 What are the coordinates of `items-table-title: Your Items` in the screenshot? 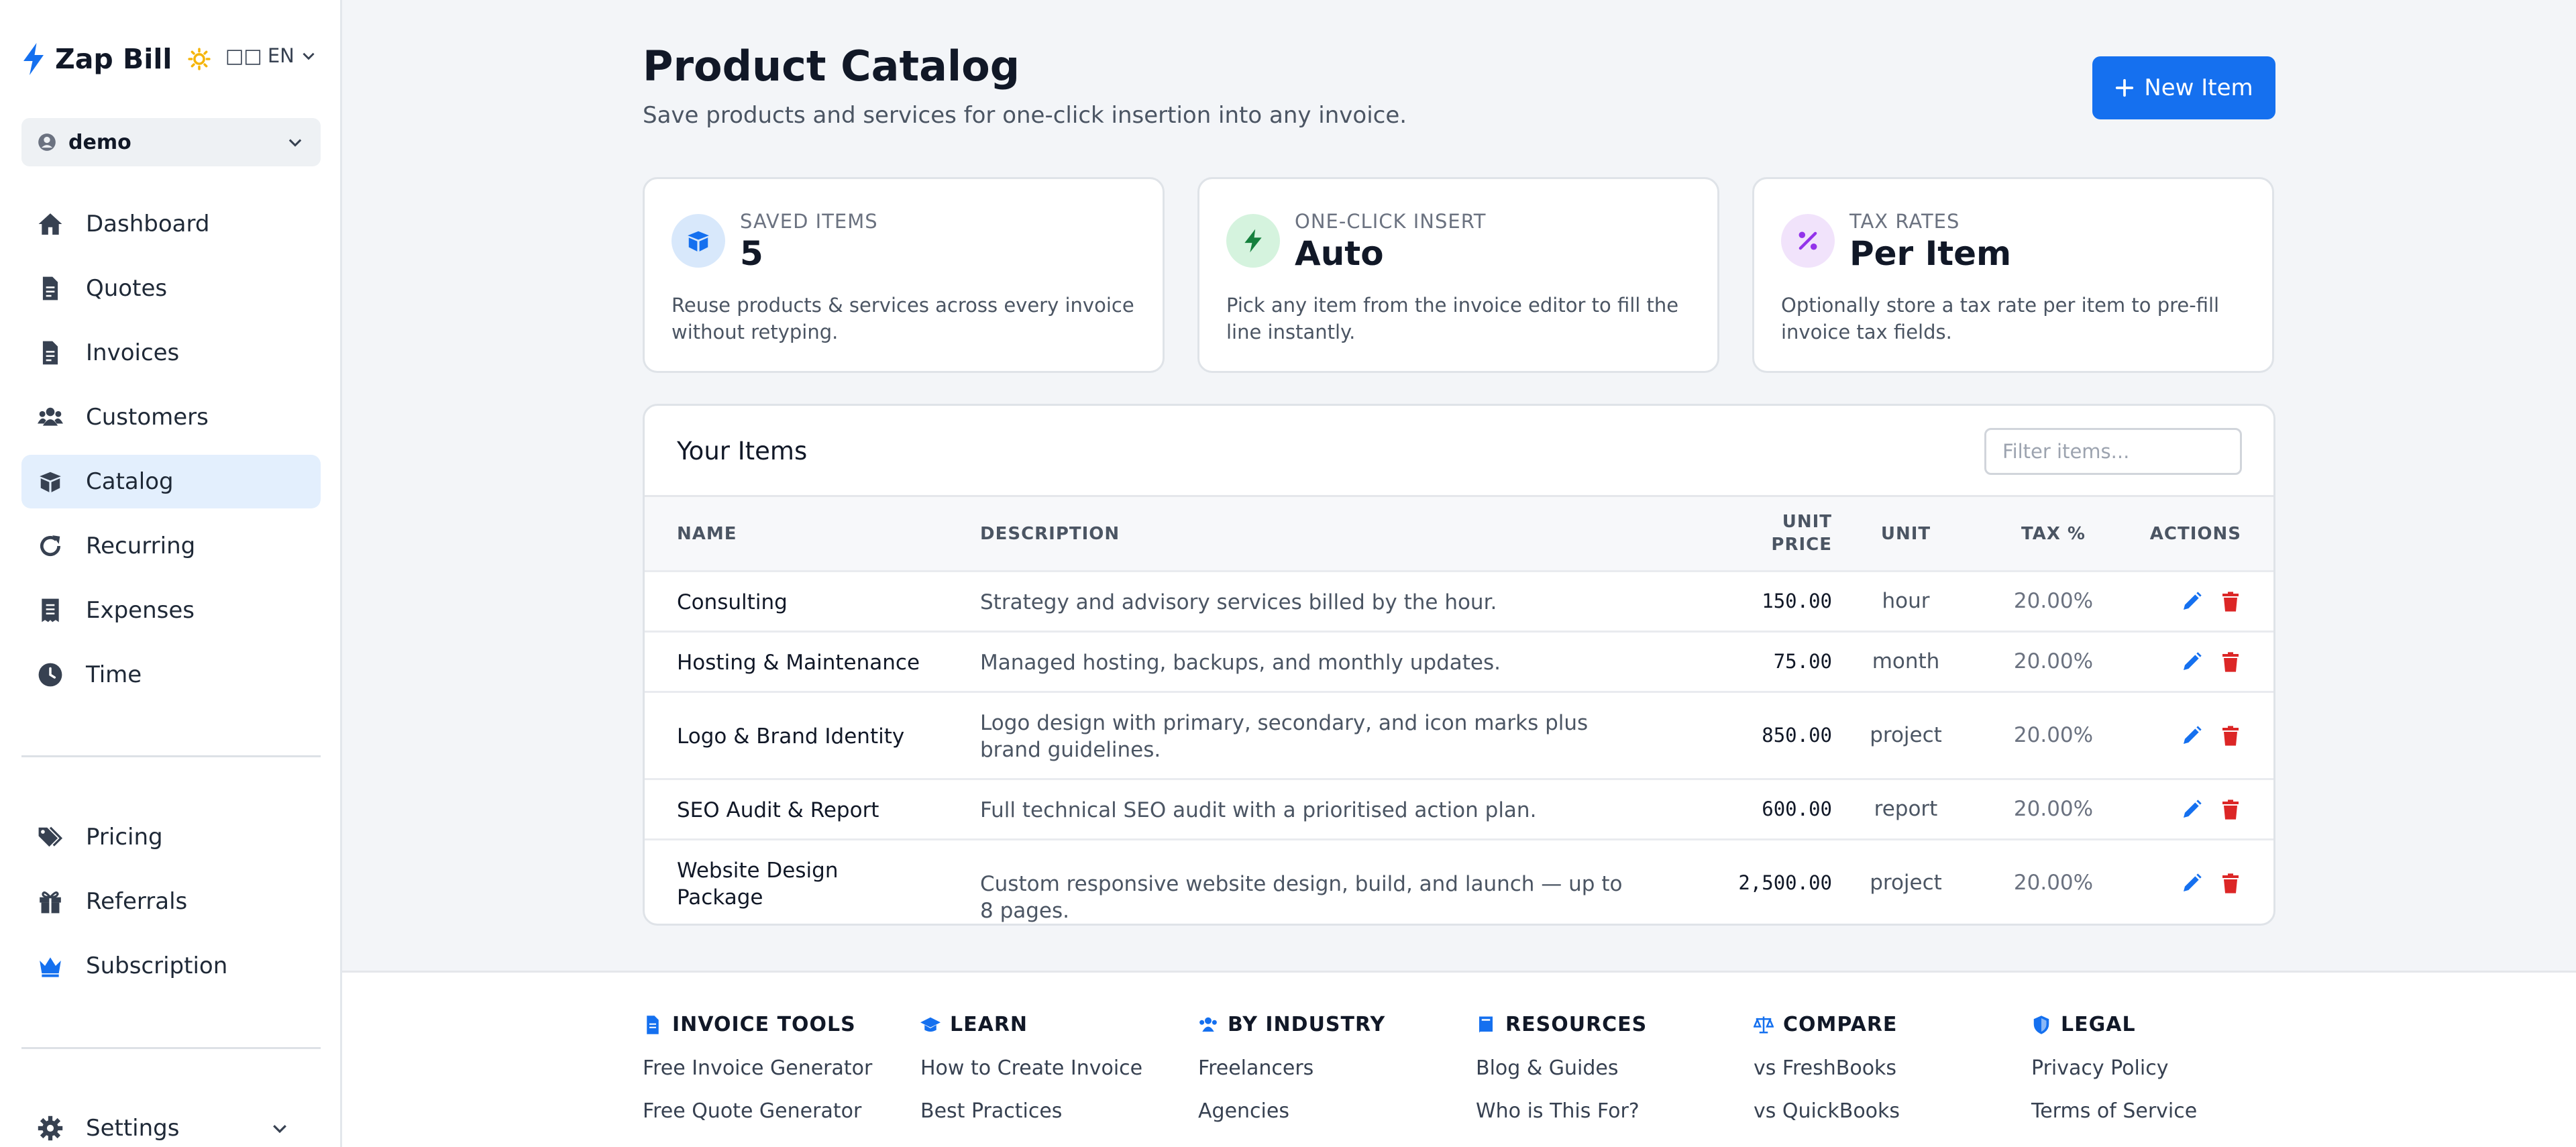 It's located at (742, 451).